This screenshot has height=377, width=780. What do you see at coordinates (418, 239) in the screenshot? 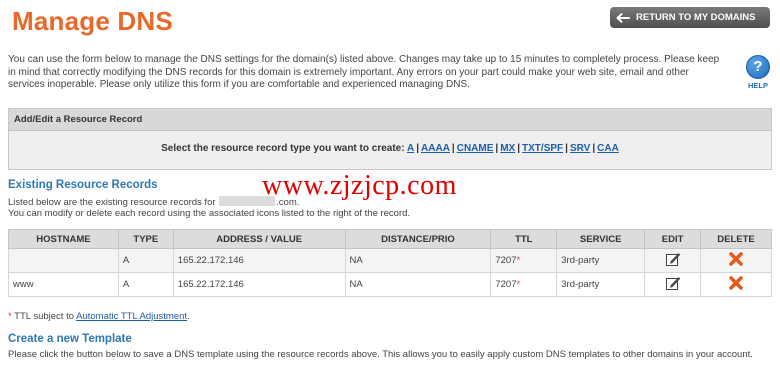
I see `column-header-distance: DISTANCE/PRIO` at bounding box center [418, 239].